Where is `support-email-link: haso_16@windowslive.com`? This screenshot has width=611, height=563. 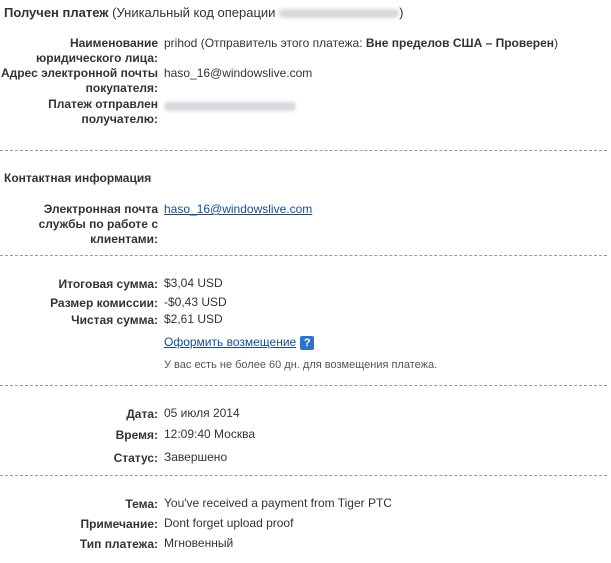
support-email-link: haso_16@windowslive.com is located at coordinates (238, 209).